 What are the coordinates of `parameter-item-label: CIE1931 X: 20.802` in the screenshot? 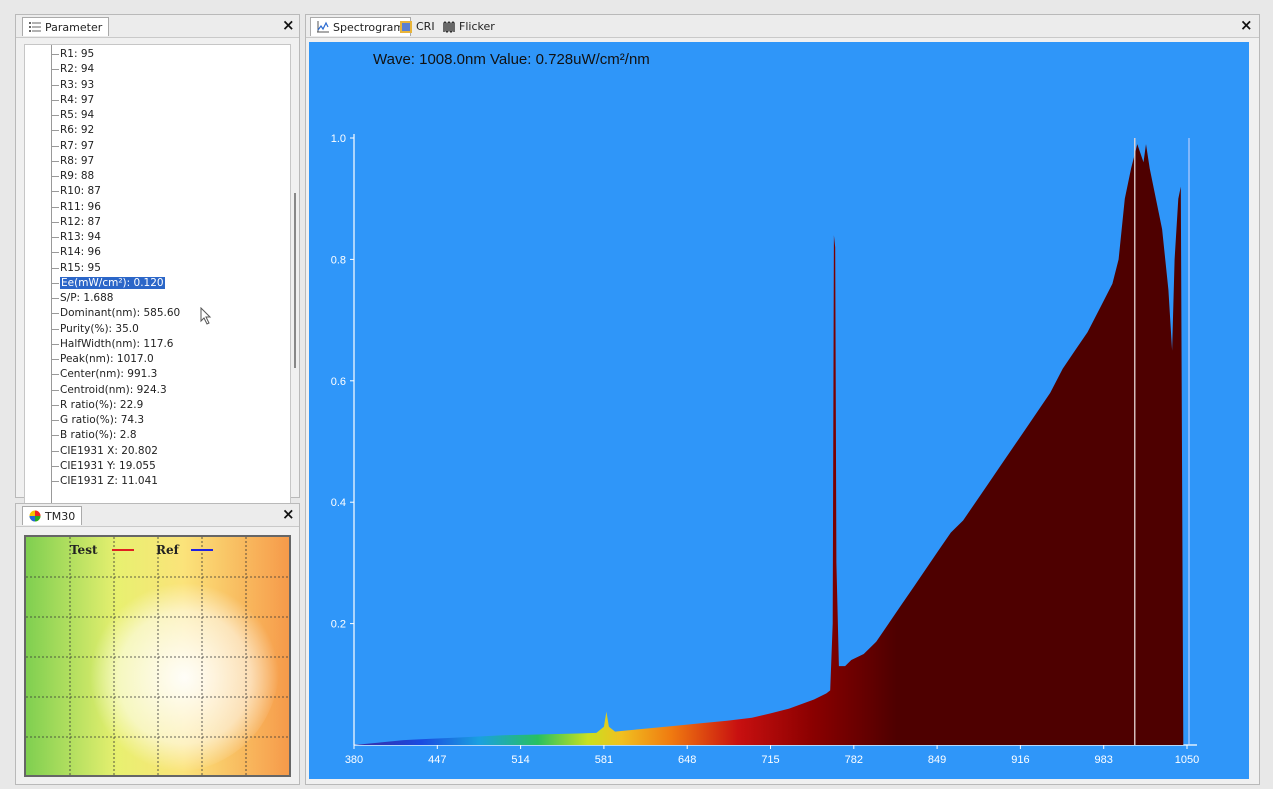 It's located at (109, 450).